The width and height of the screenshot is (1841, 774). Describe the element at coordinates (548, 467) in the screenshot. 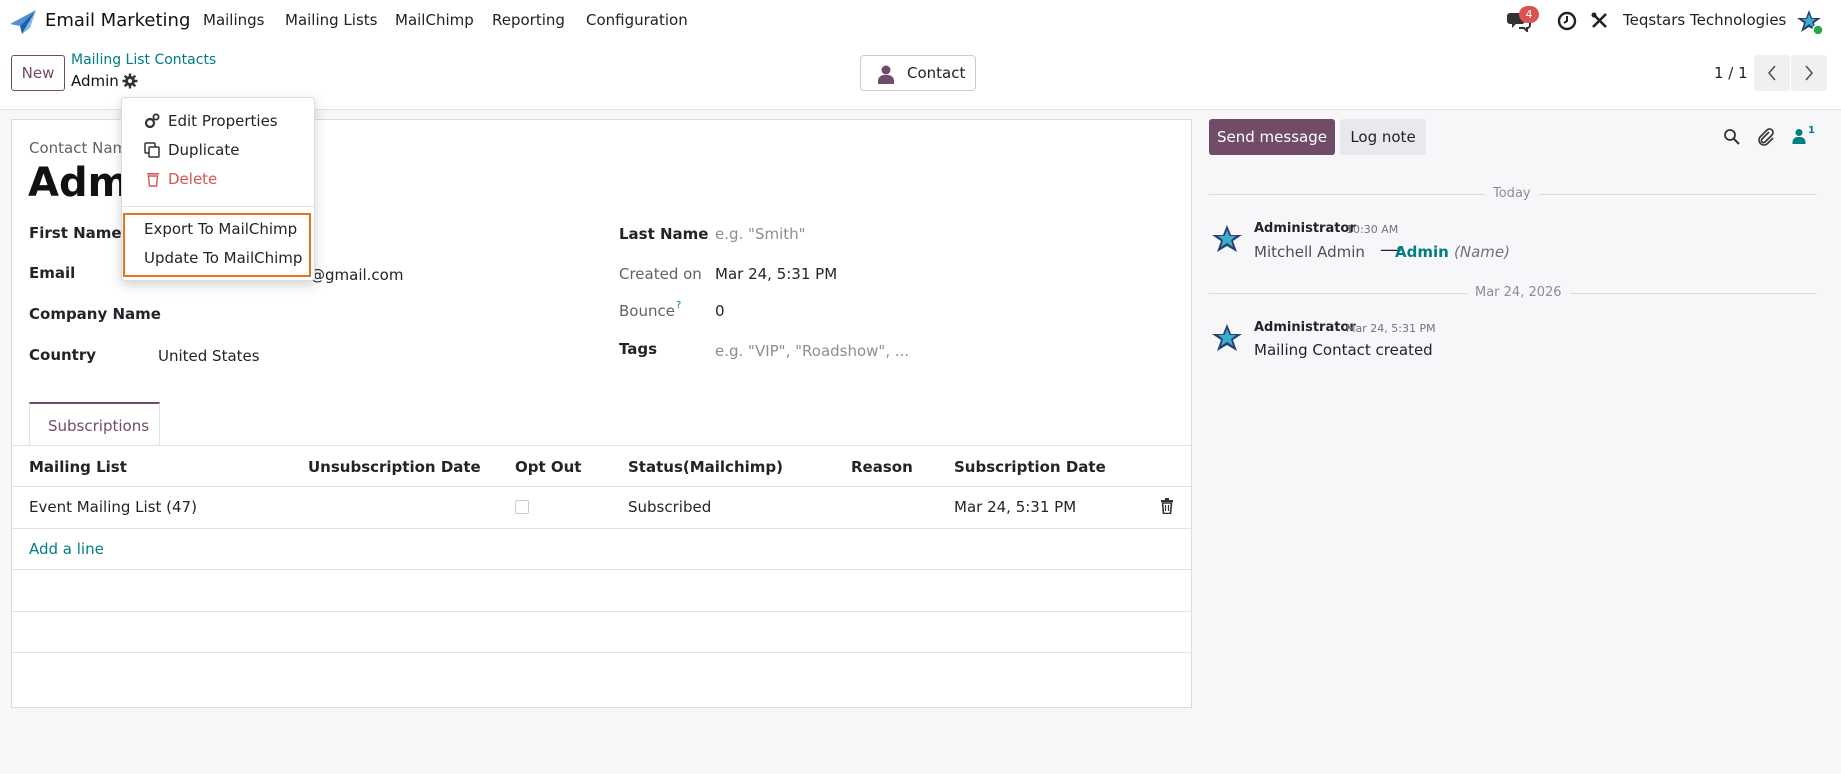

I see `column-header-opt-out: Opt Out` at that location.